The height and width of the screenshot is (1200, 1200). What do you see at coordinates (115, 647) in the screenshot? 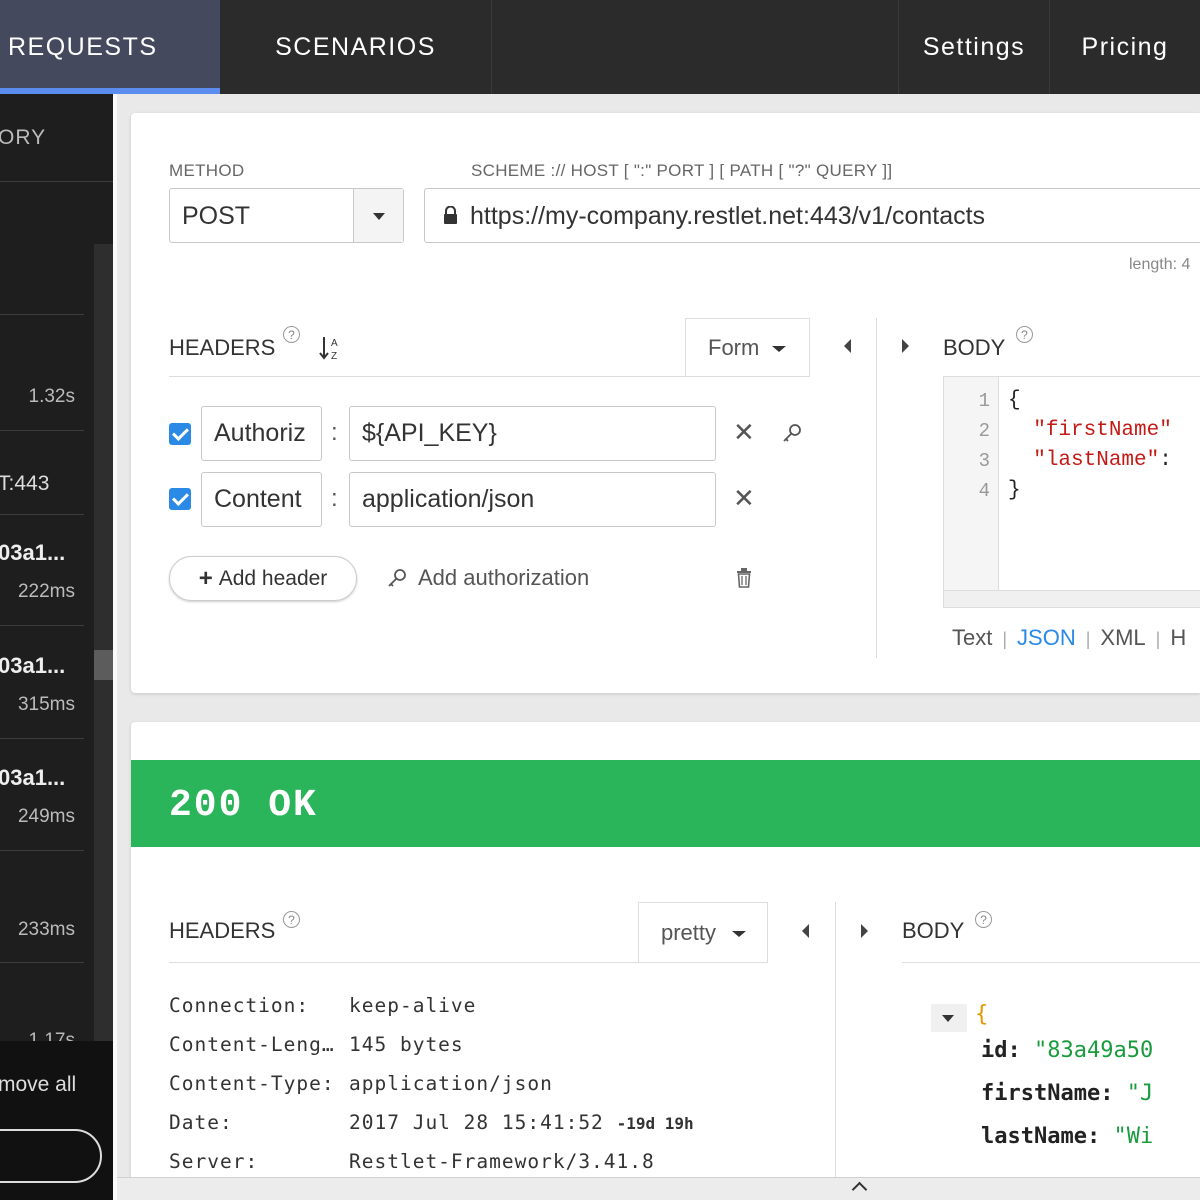
I see `sidebar-splitter` at bounding box center [115, 647].